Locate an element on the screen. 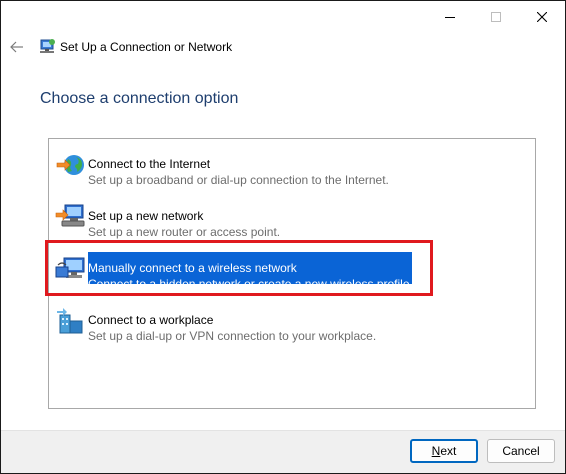 The image size is (566, 474). wireless-network-icon is located at coordinates (70, 267).